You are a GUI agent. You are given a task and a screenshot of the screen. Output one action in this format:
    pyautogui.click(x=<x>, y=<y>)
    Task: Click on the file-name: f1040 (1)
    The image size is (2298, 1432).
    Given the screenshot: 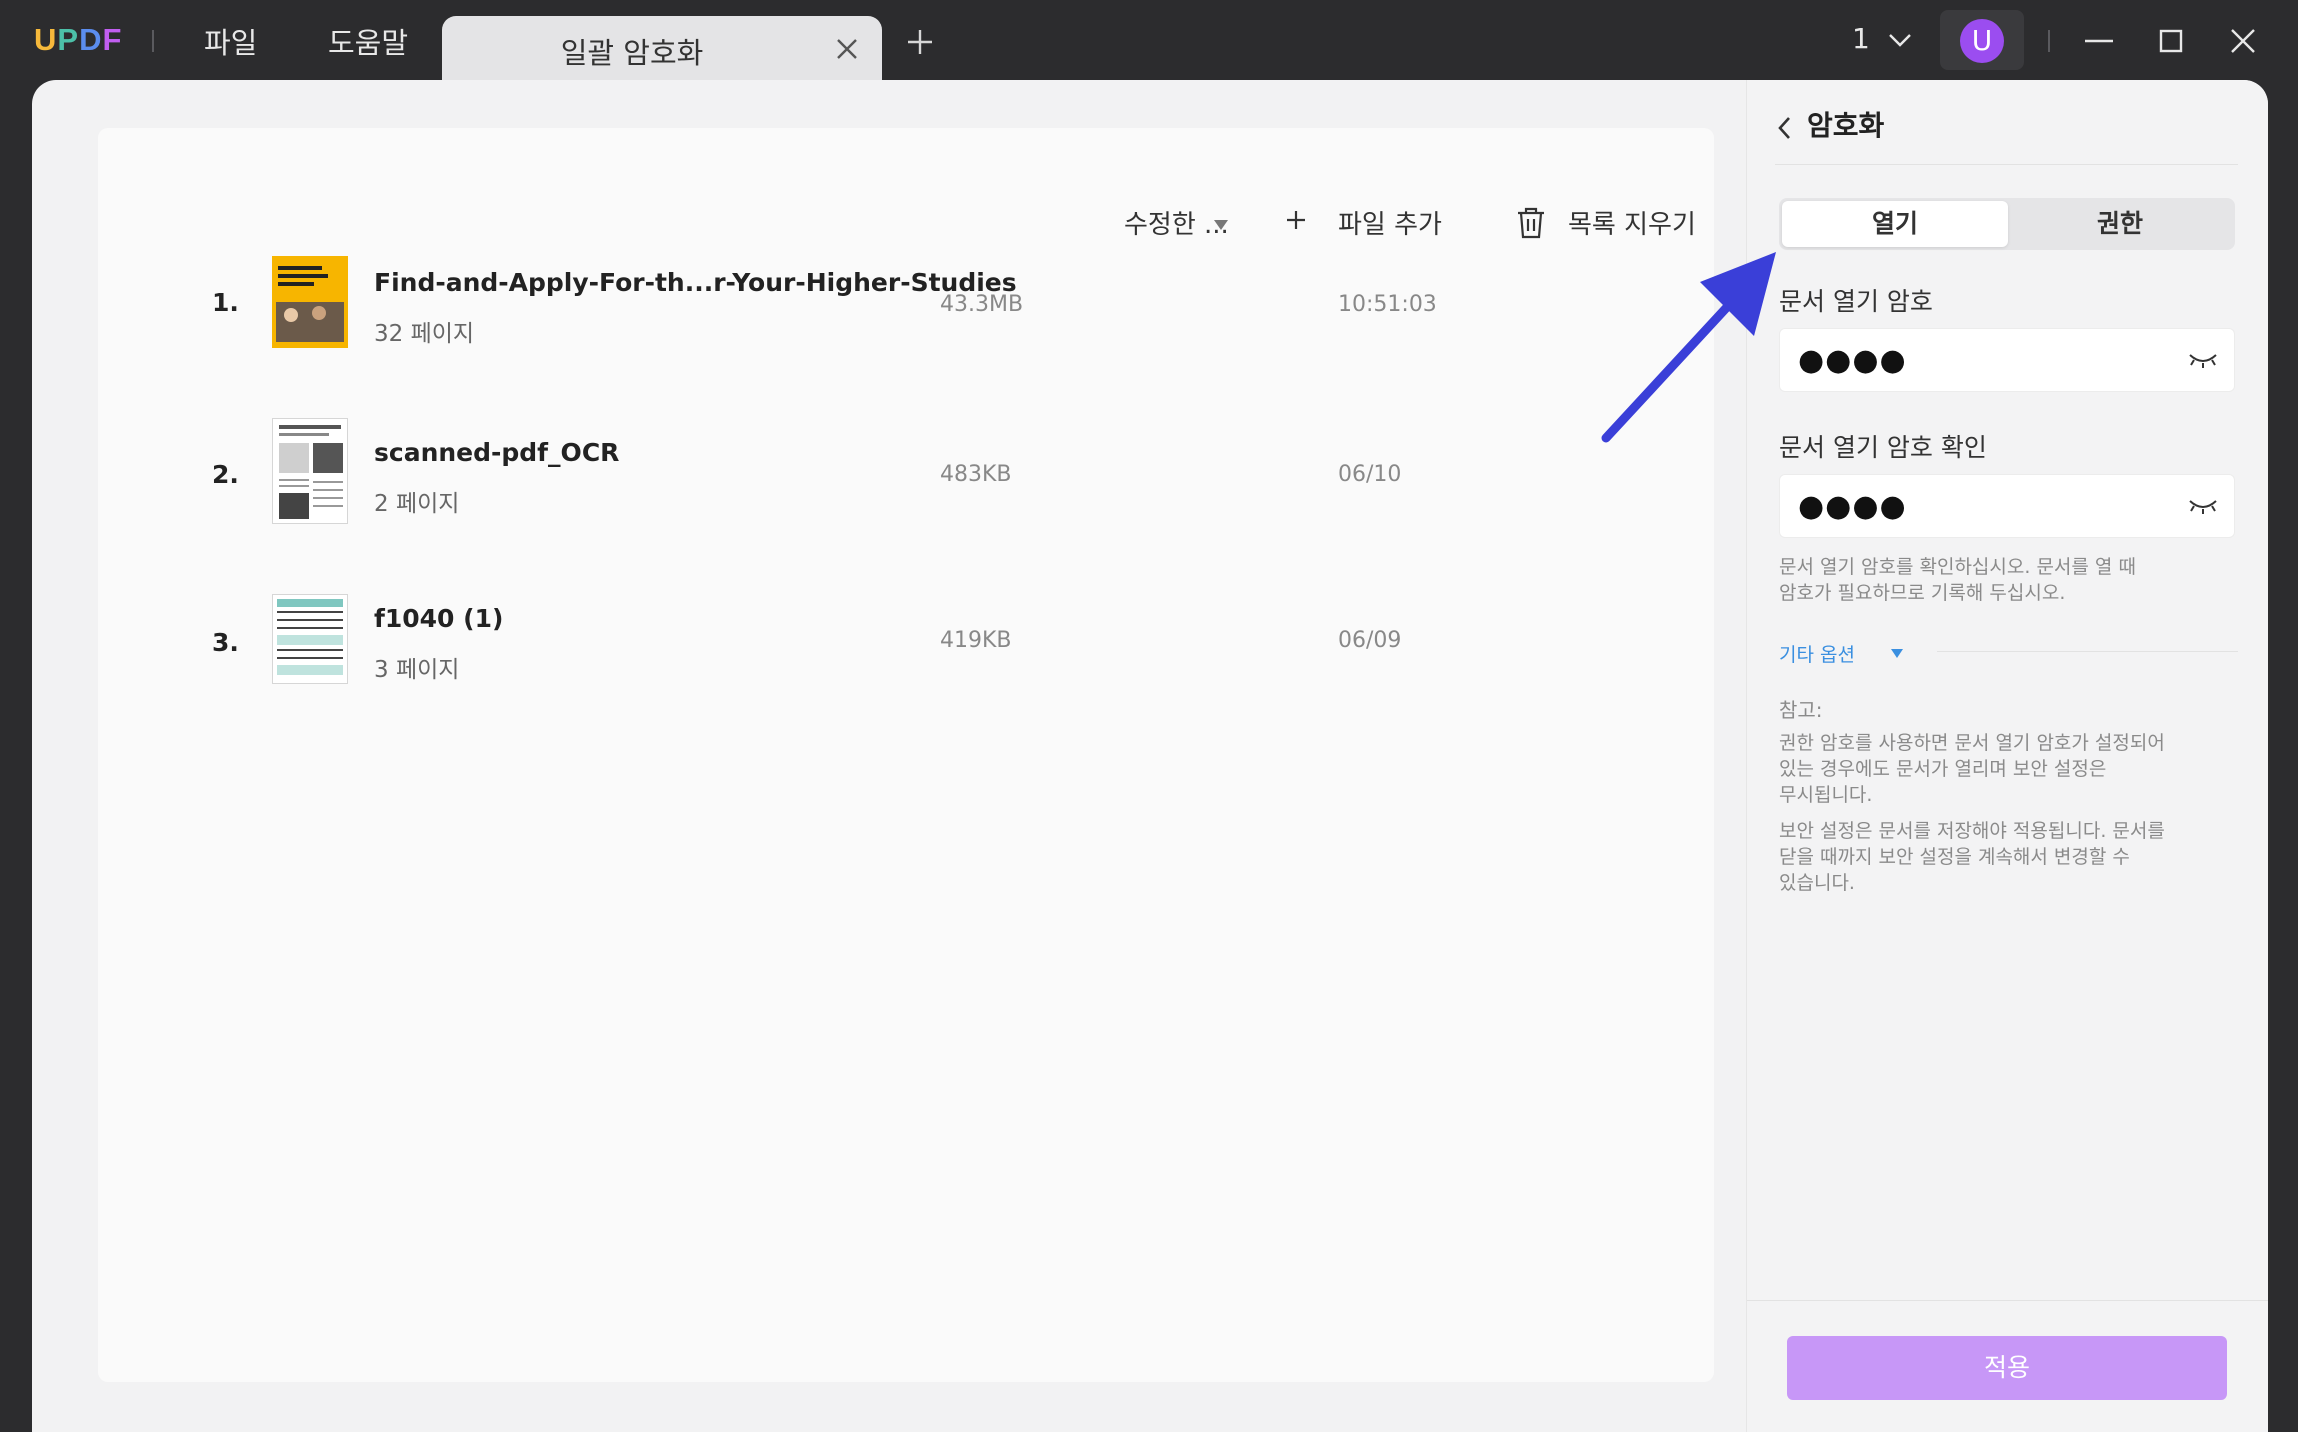 What is the action you would take?
    pyautogui.click(x=439, y=618)
    